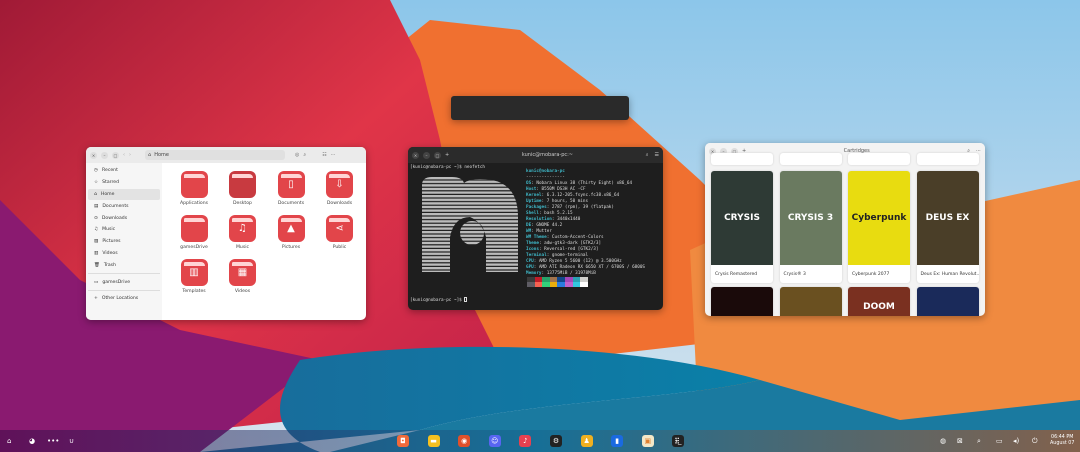  What do you see at coordinates (439, 300) in the screenshot?
I see `terminal-prompt: [kunic@nobara-pc ~]$` at bounding box center [439, 300].